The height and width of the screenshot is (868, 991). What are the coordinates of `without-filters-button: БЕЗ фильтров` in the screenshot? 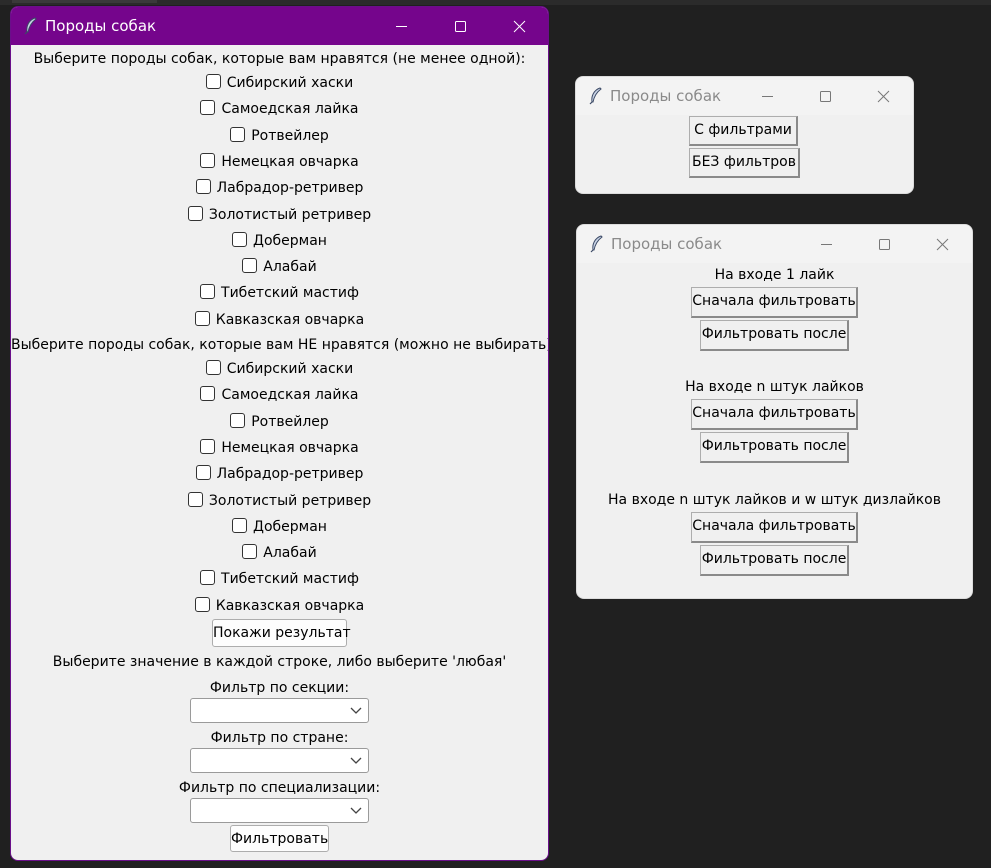 It's located at (744, 163).